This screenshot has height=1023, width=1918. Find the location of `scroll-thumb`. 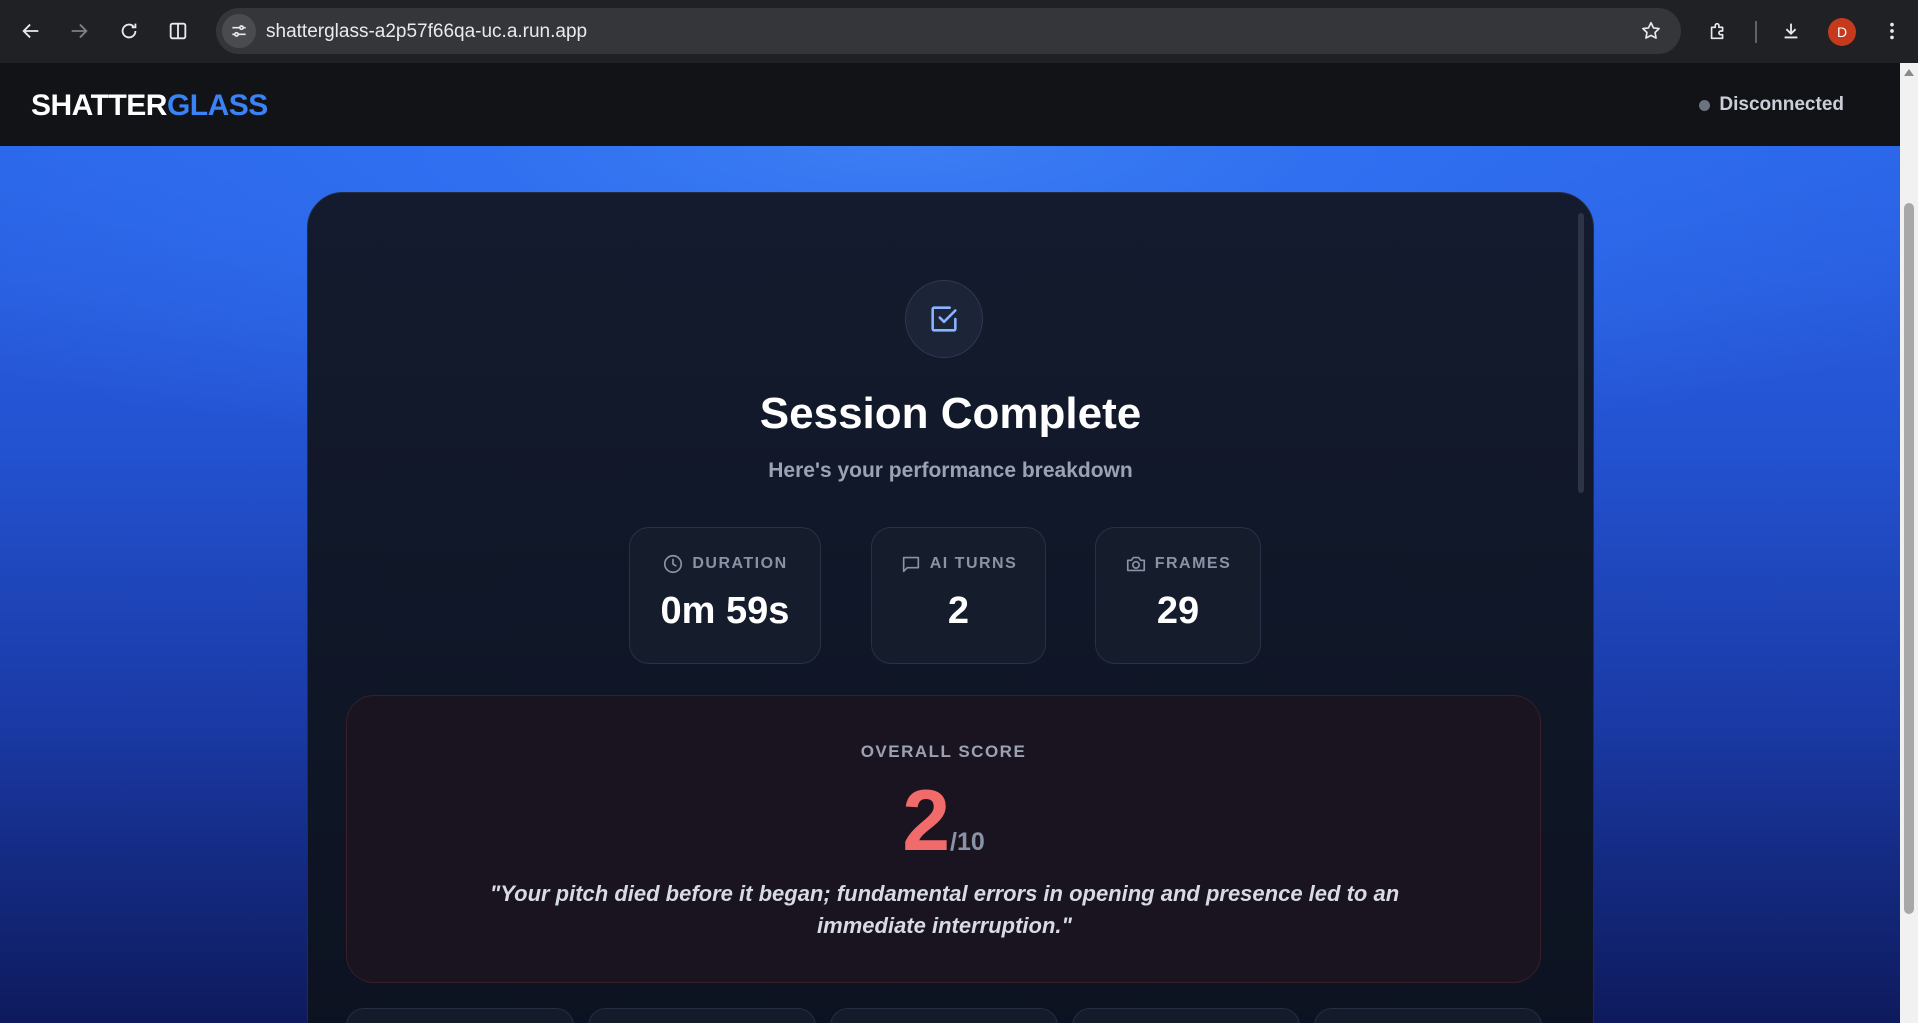

scroll-thumb is located at coordinates (1909, 558).